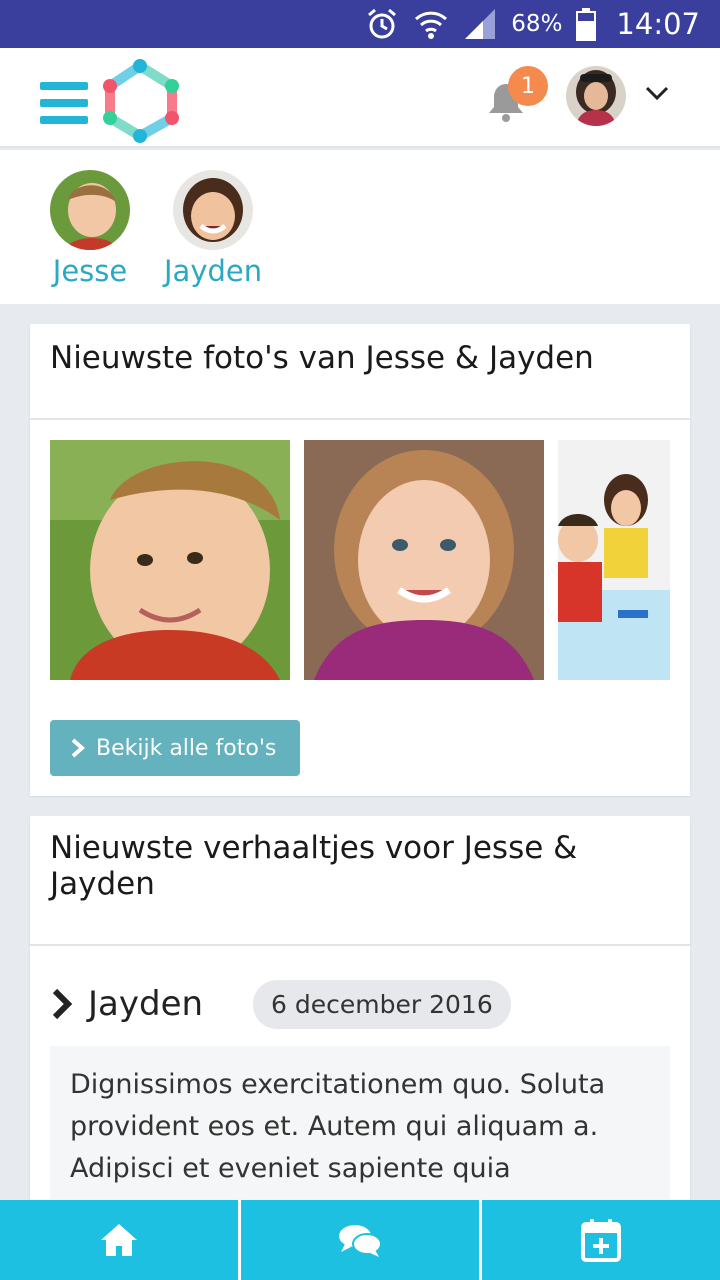 This screenshot has width=720, height=1280. I want to click on nav-calendar, so click(601, 1240).